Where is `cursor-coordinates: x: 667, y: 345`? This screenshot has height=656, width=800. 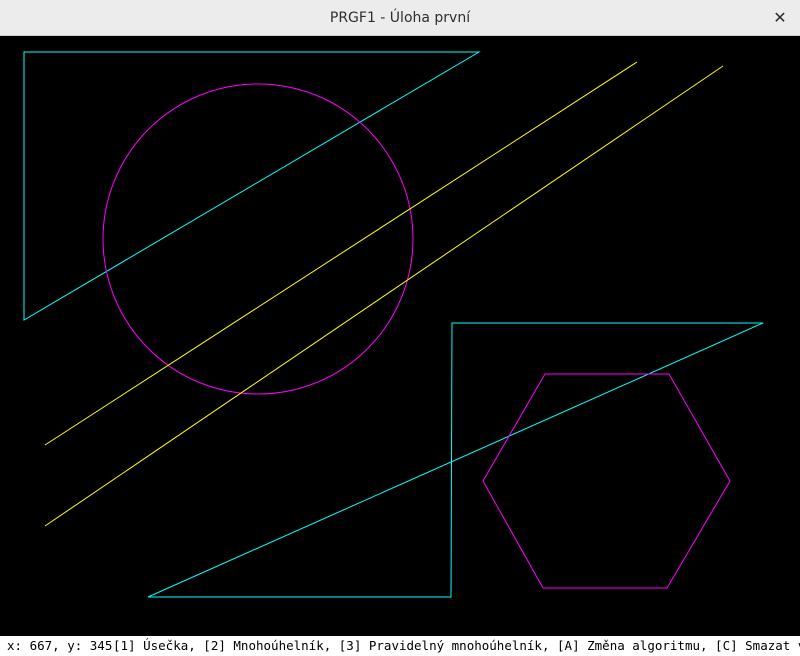
cursor-coordinates: x: 667, y: 345 is located at coordinates (60, 645).